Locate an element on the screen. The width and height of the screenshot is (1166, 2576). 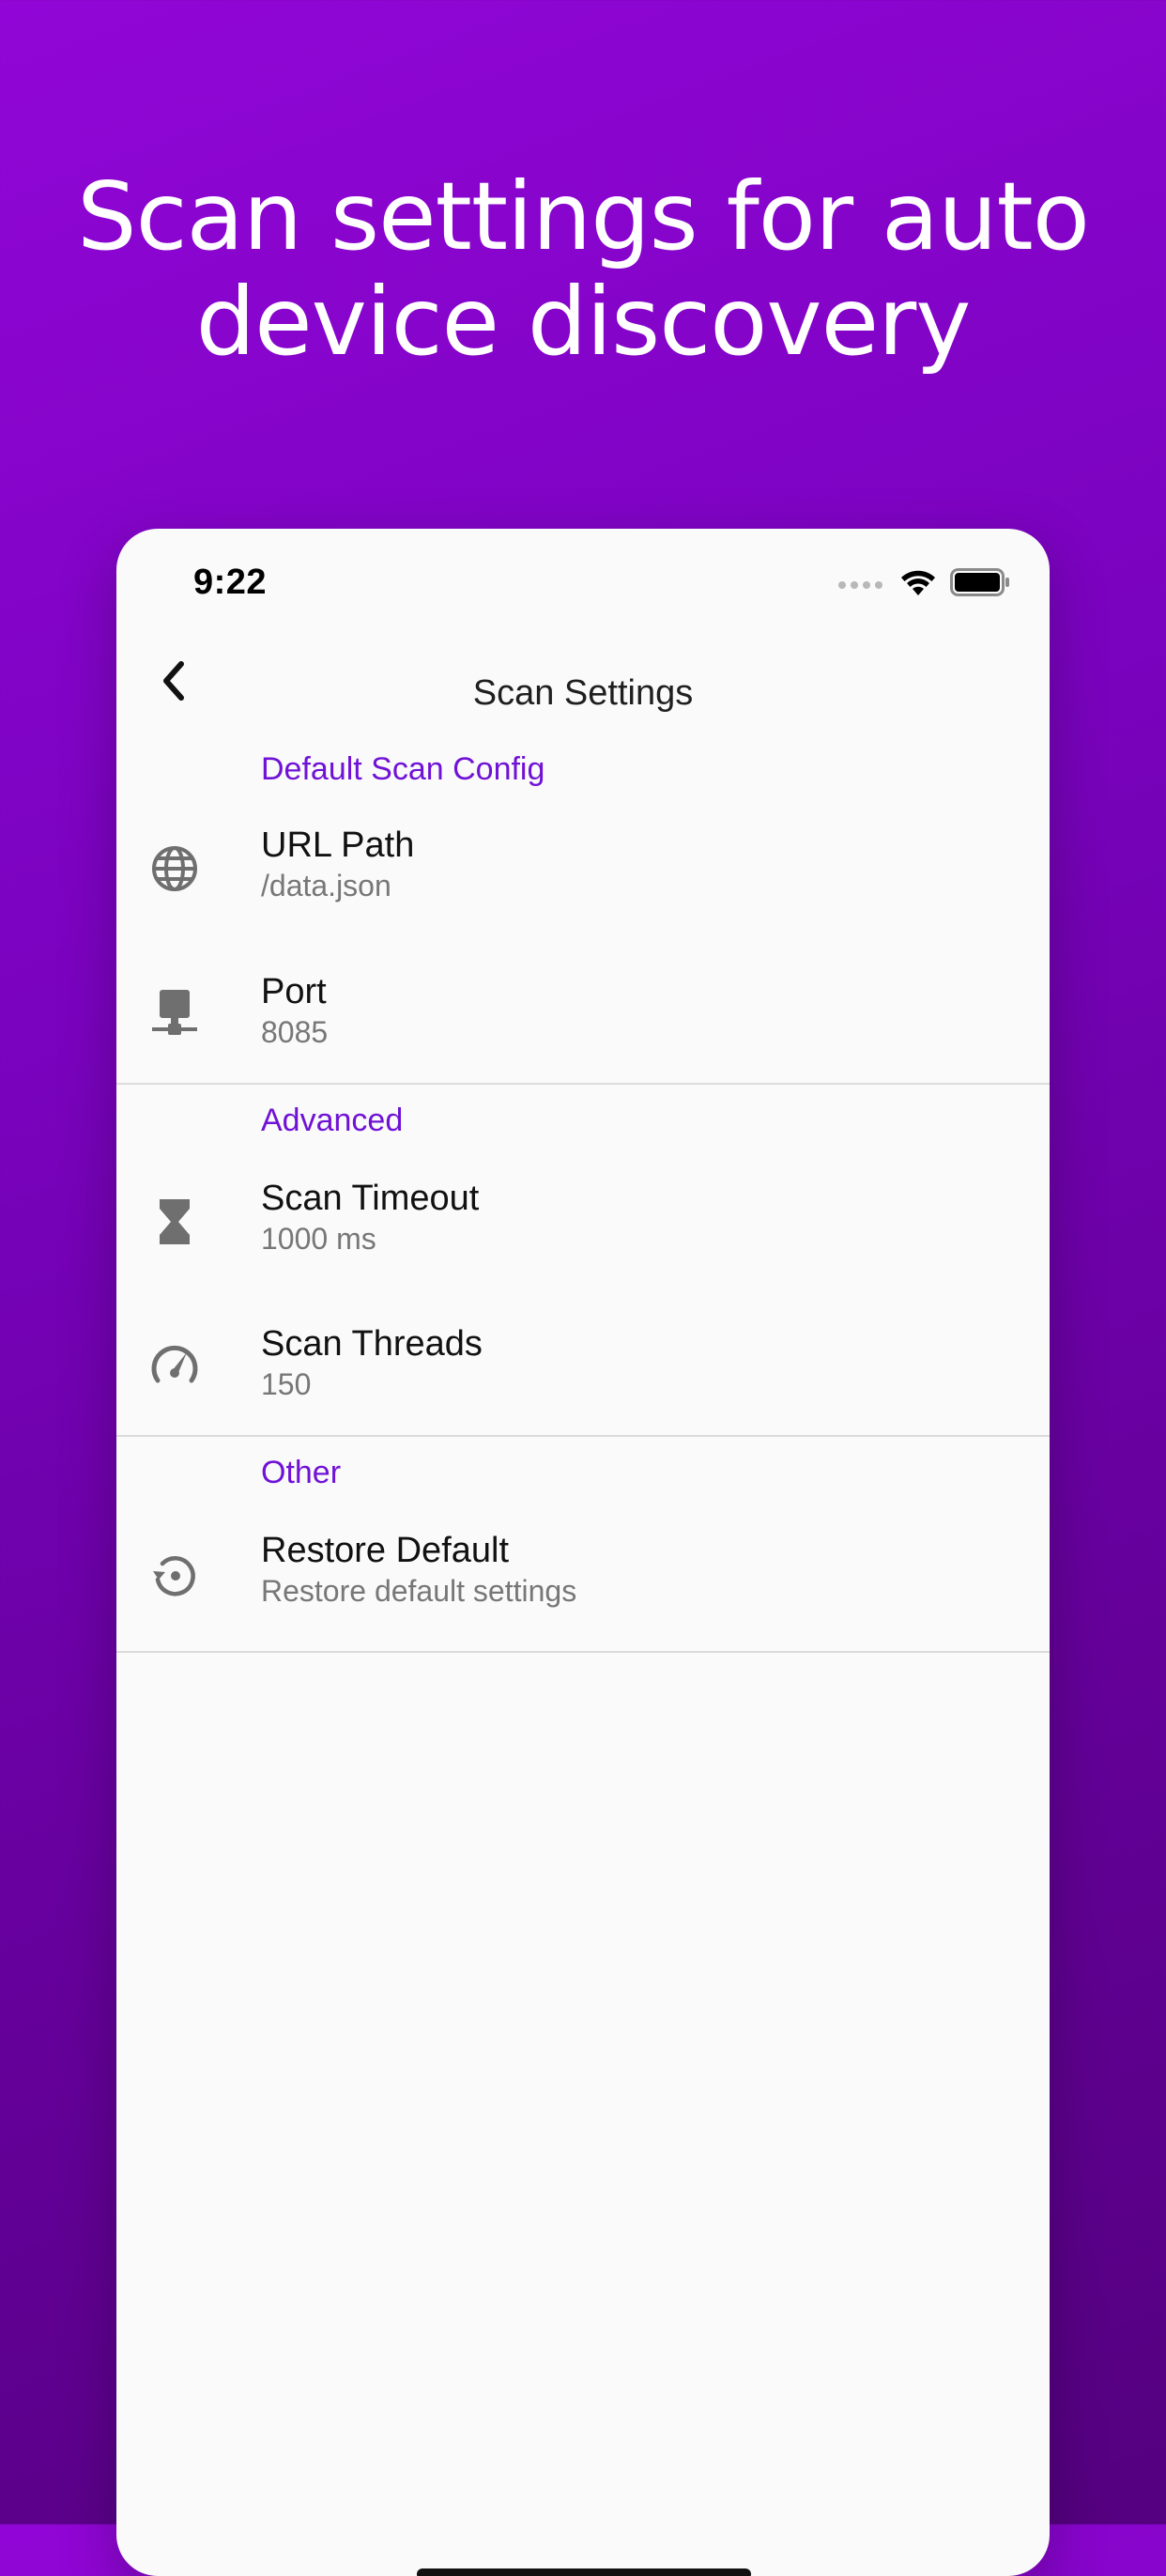
network-port-icon is located at coordinates (175, 1012).